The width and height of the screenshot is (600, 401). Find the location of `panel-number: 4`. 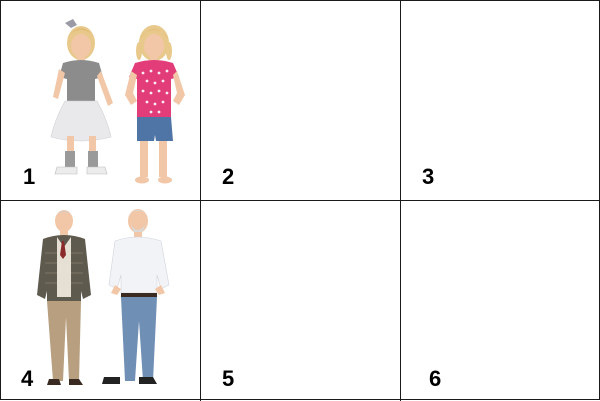

panel-number: 4 is located at coordinates (27, 378).